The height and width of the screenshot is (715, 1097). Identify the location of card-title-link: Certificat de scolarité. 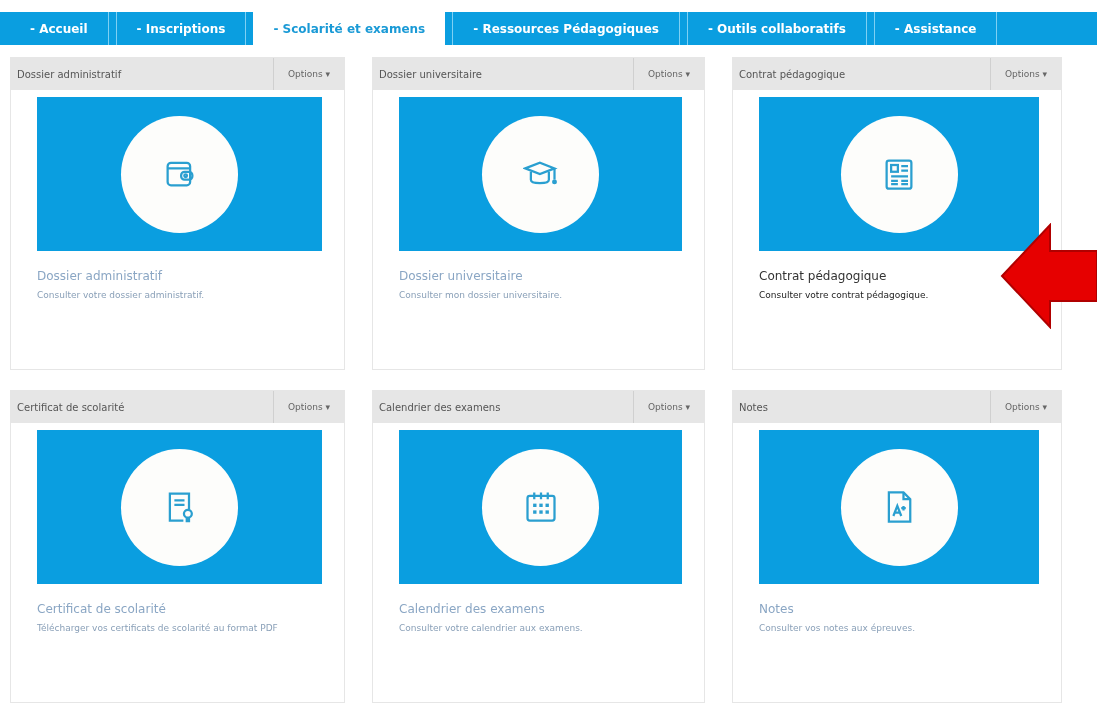
(101, 609).